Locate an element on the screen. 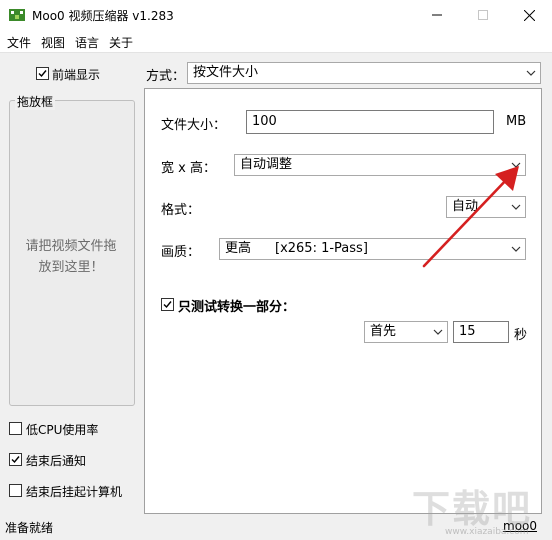 This screenshot has height=540, width=552. annotation-arrow-icon is located at coordinates (470, 217).